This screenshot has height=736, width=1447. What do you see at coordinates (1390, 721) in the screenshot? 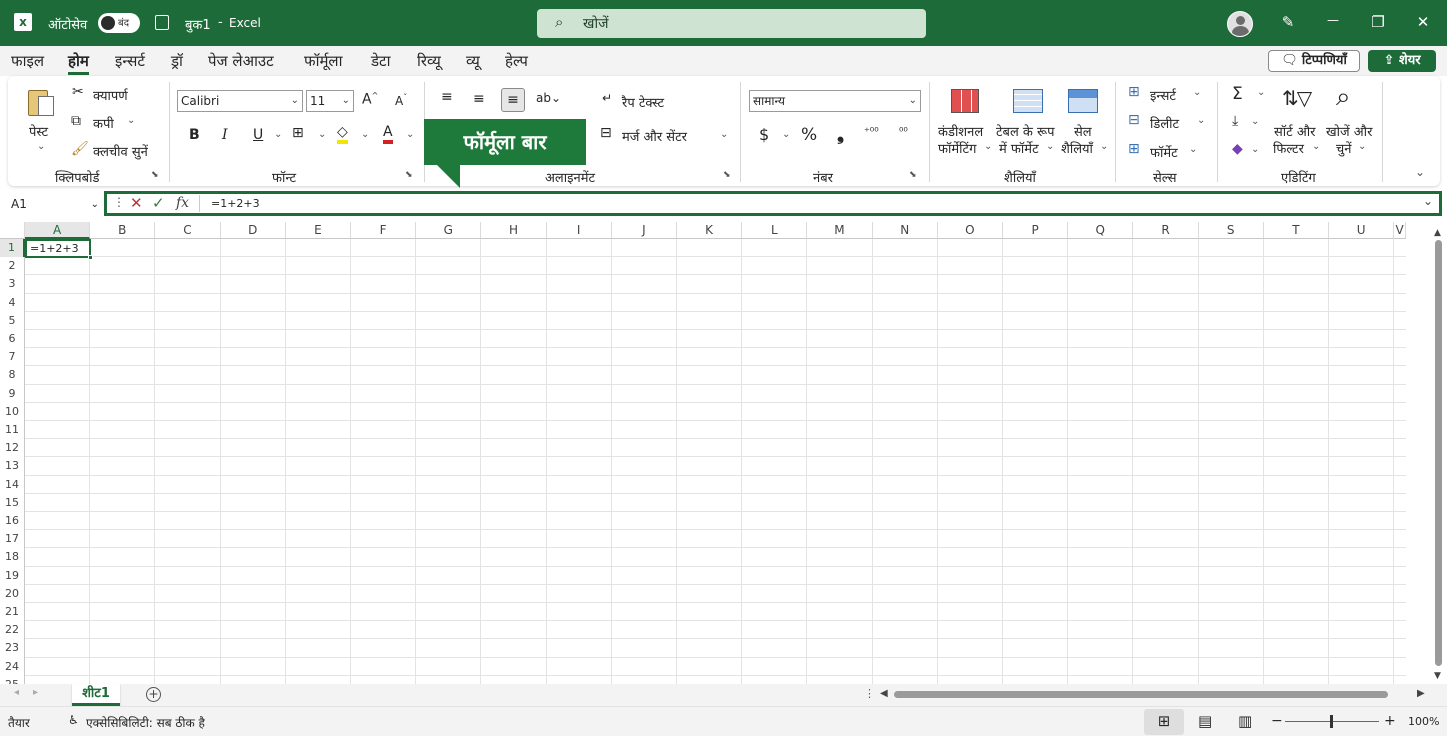
I see `zoom-in-button: +` at bounding box center [1390, 721].